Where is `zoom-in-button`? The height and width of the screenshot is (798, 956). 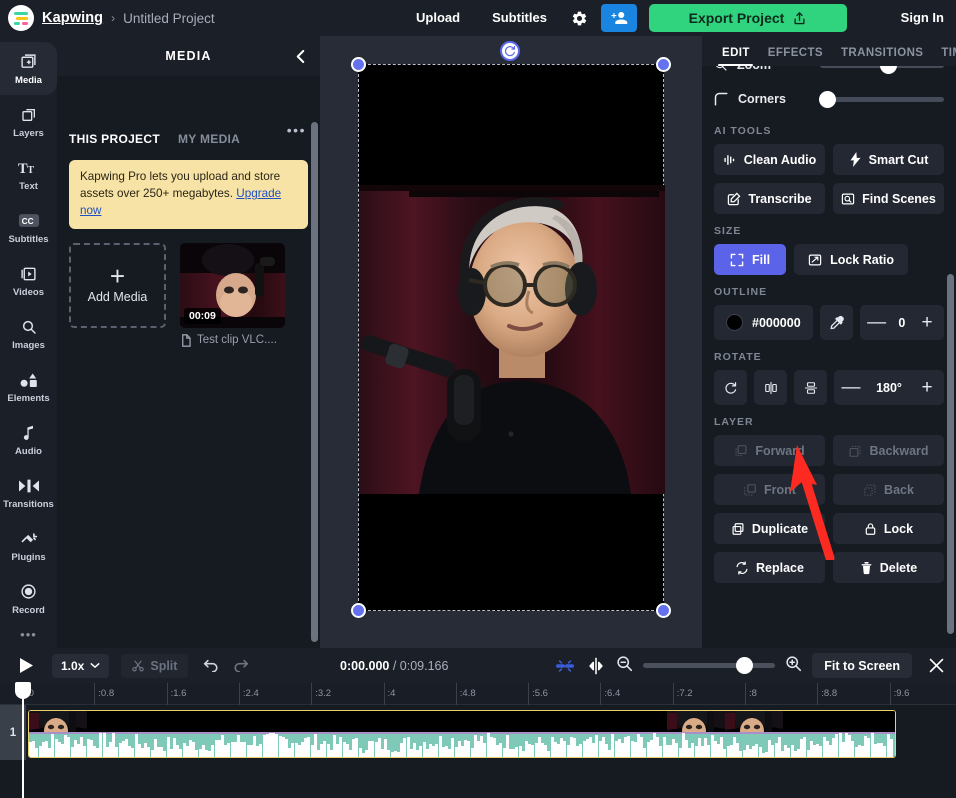
zoom-in-button is located at coordinates (793, 666).